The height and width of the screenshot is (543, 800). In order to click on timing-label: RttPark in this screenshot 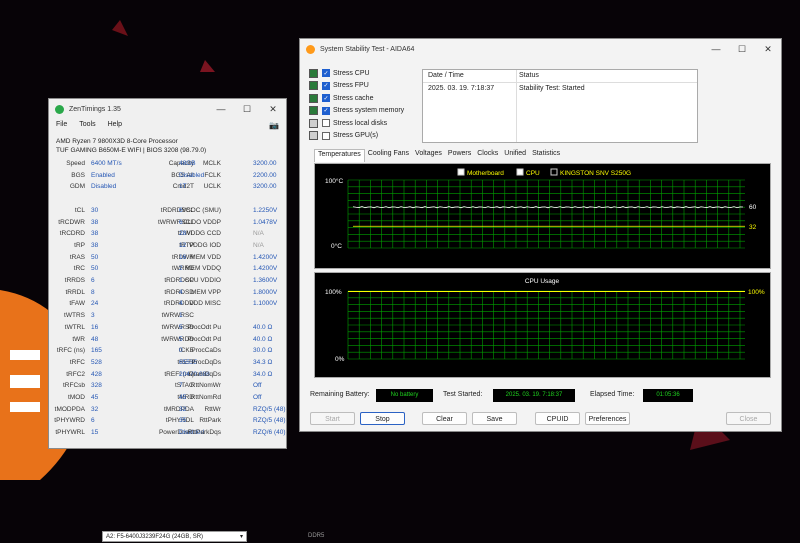, I will do `click(210, 421)`.